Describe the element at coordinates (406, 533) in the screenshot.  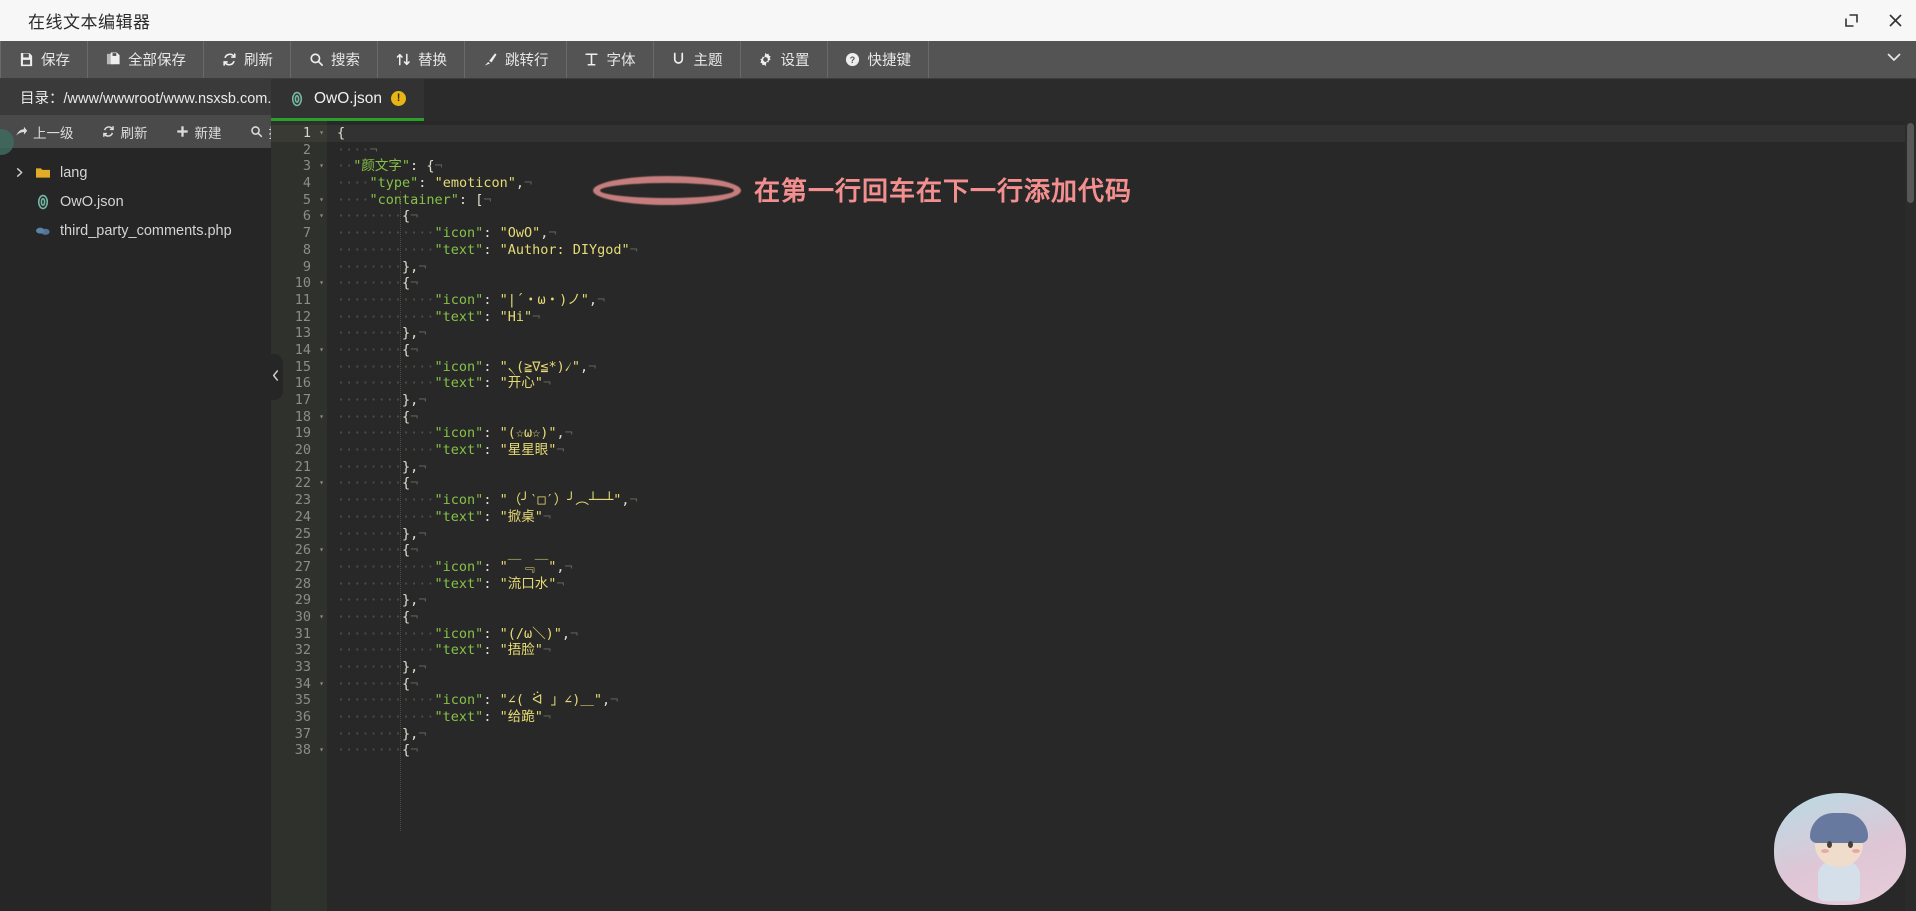
I see `json-punctuation: }` at that location.